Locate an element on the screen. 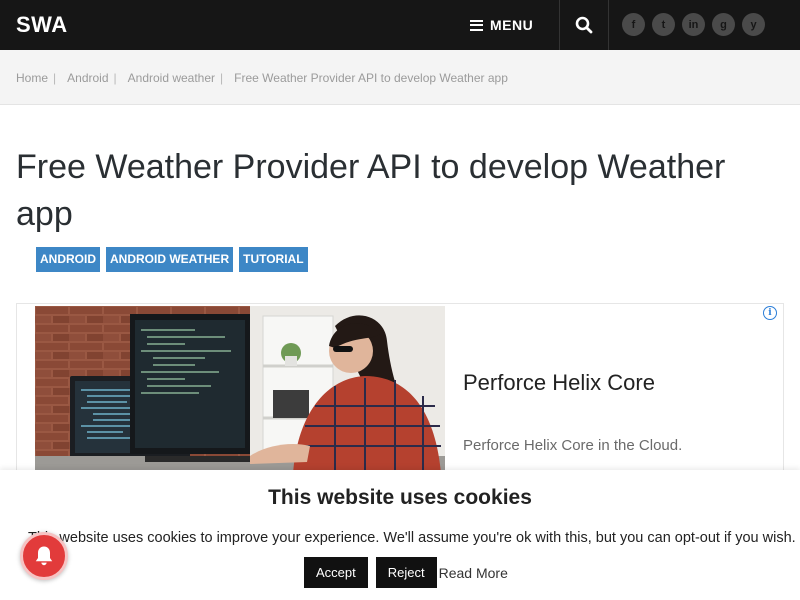 The width and height of the screenshot is (800, 600). menu-label: MENU is located at coordinates (512, 25).